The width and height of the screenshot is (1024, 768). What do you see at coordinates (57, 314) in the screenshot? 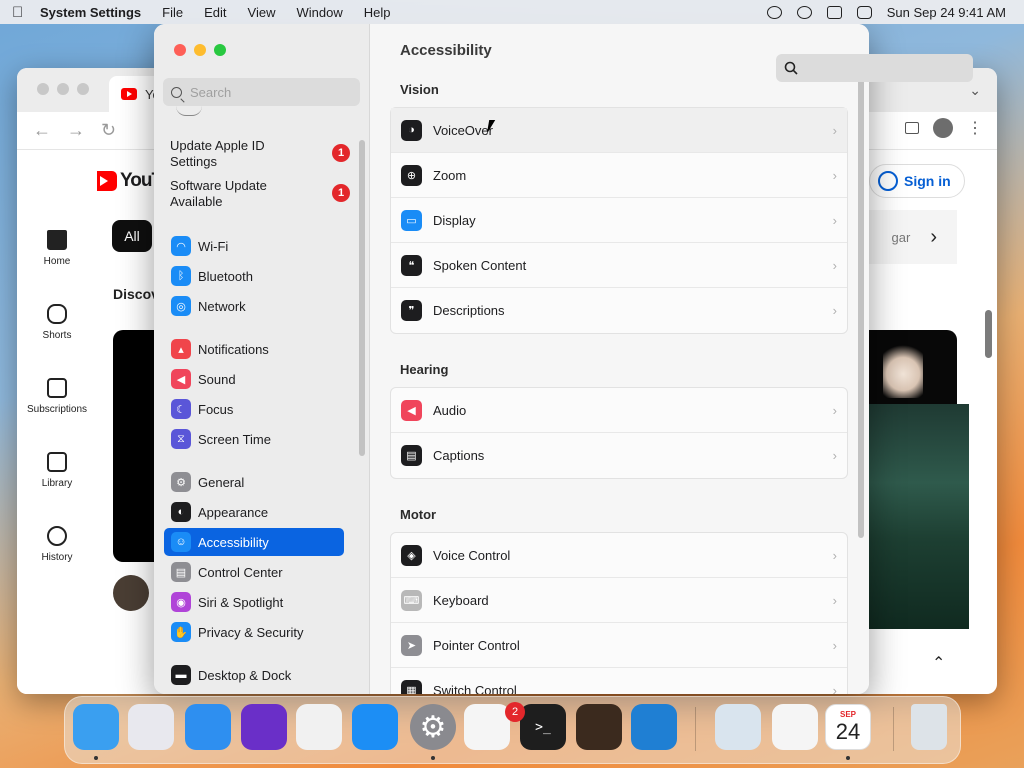
I see `shorts-icon` at bounding box center [57, 314].